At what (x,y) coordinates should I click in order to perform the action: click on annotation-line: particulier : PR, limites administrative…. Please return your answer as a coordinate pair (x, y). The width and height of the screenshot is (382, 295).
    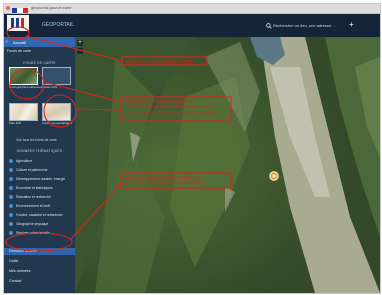
    Looking at the image, I should click on (164, 183).